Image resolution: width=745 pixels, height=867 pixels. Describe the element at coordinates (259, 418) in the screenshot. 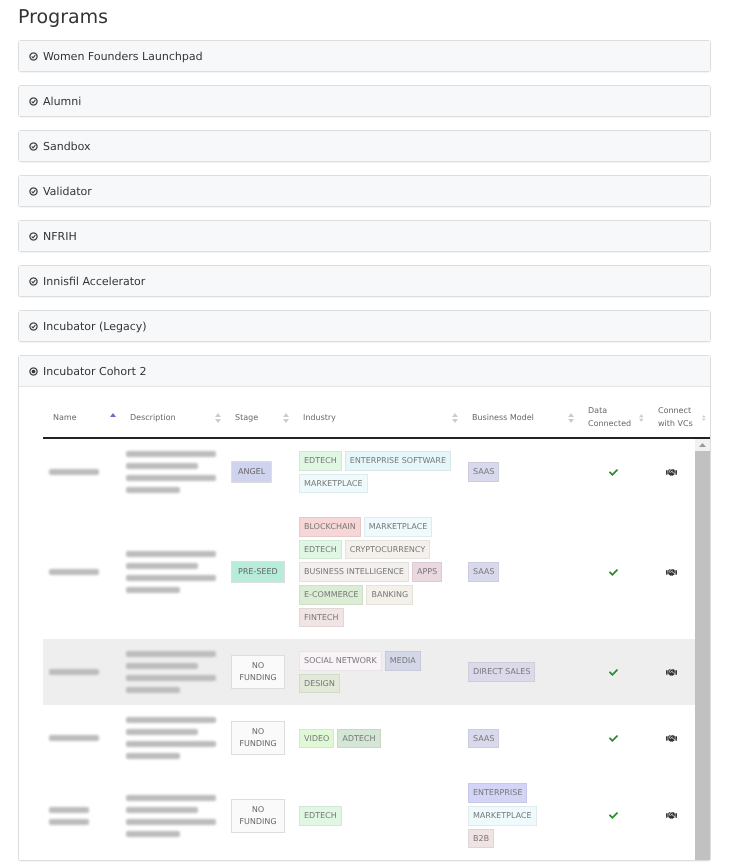

I see `column-header: Stage` at that location.